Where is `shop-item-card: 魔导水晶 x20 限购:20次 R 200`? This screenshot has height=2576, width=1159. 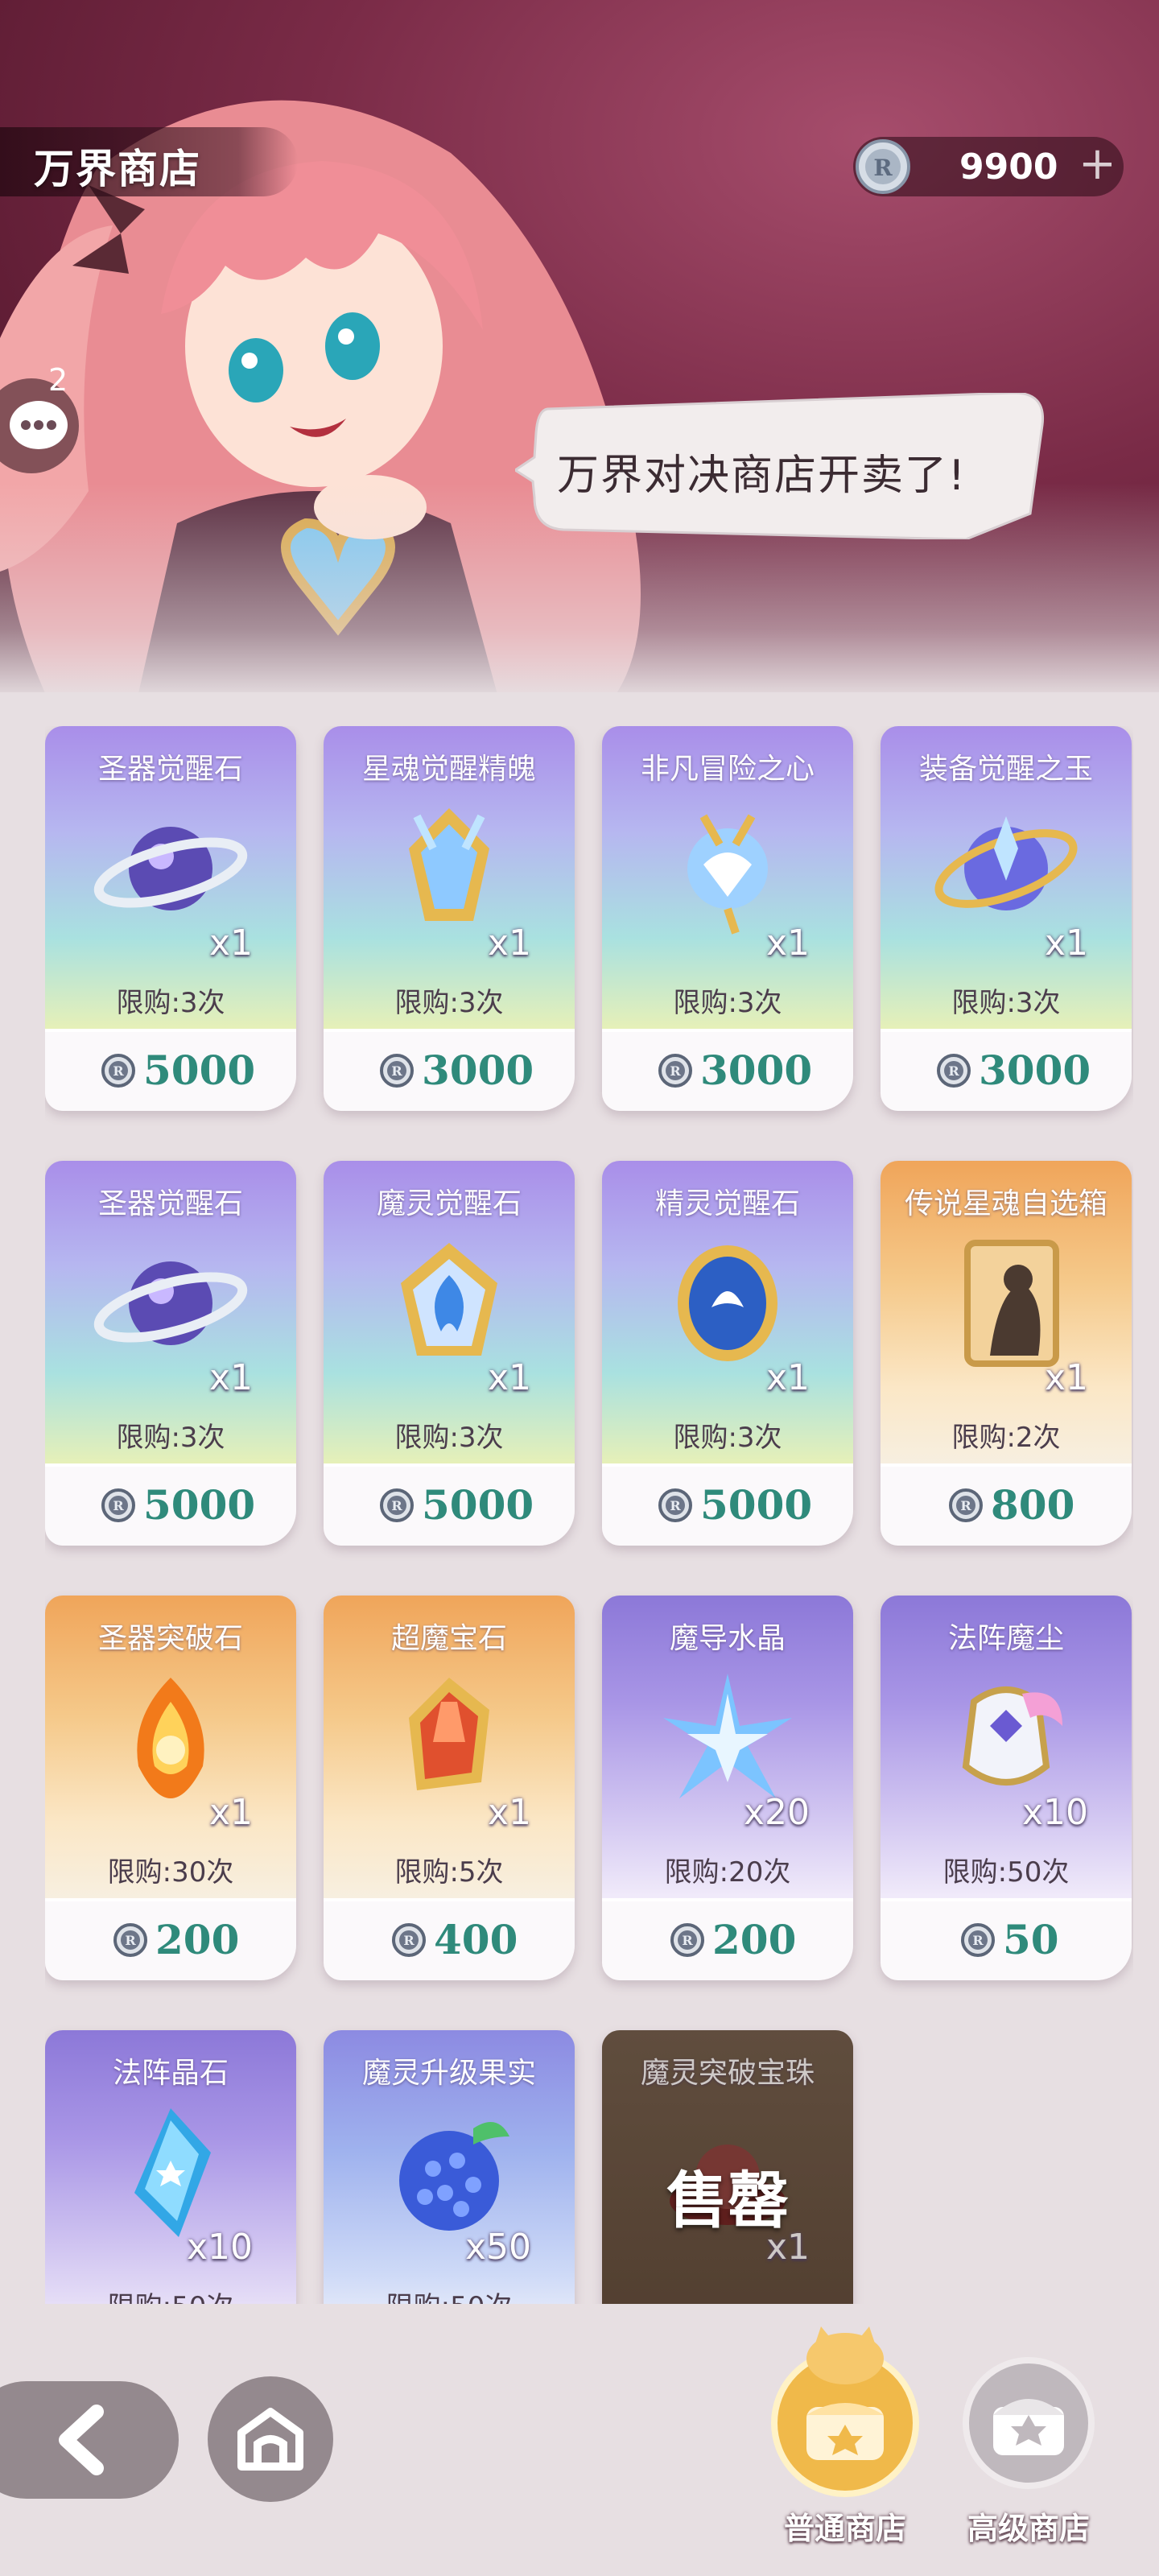
shop-item-card: 魔导水晶 x20 限购:20次 R 200 is located at coordinates (727, 1788).